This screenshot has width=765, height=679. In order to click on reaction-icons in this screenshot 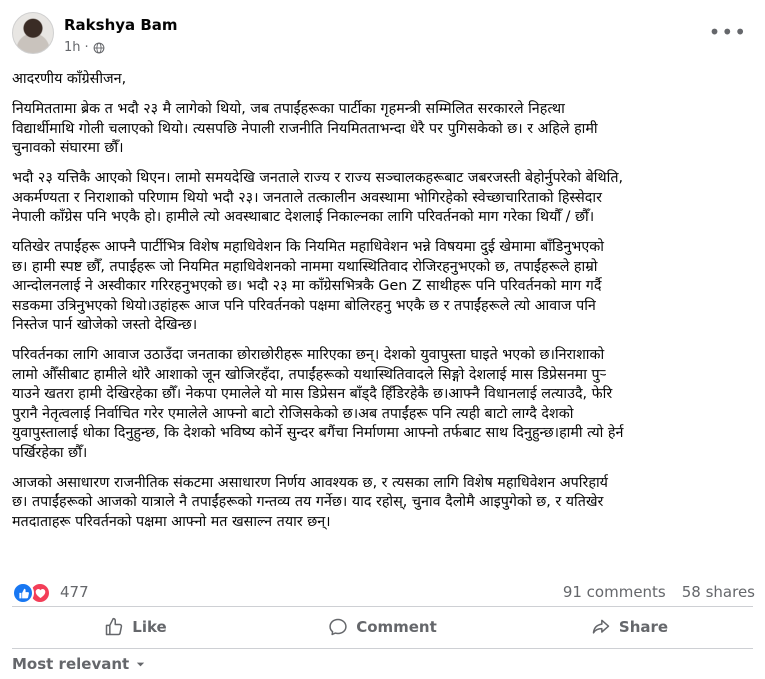, I will do `click(31, 593)`.